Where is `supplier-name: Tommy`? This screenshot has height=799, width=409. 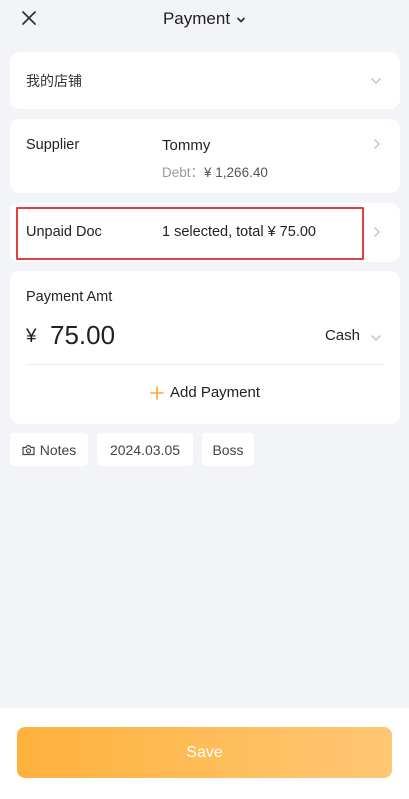 supplier-name: Tommy is located at coordinates (186, 145).